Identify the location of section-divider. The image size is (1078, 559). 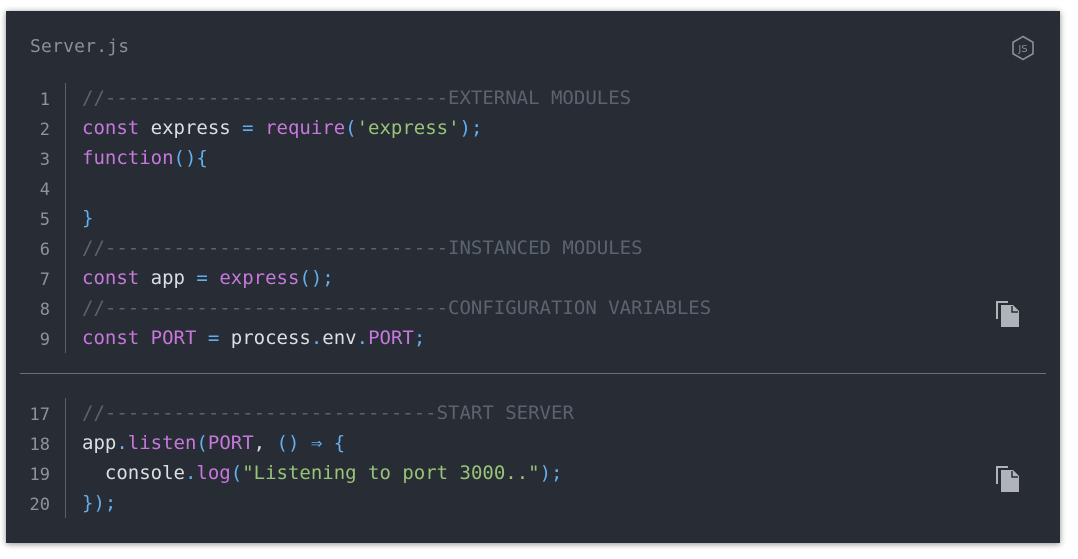
(533, 373).